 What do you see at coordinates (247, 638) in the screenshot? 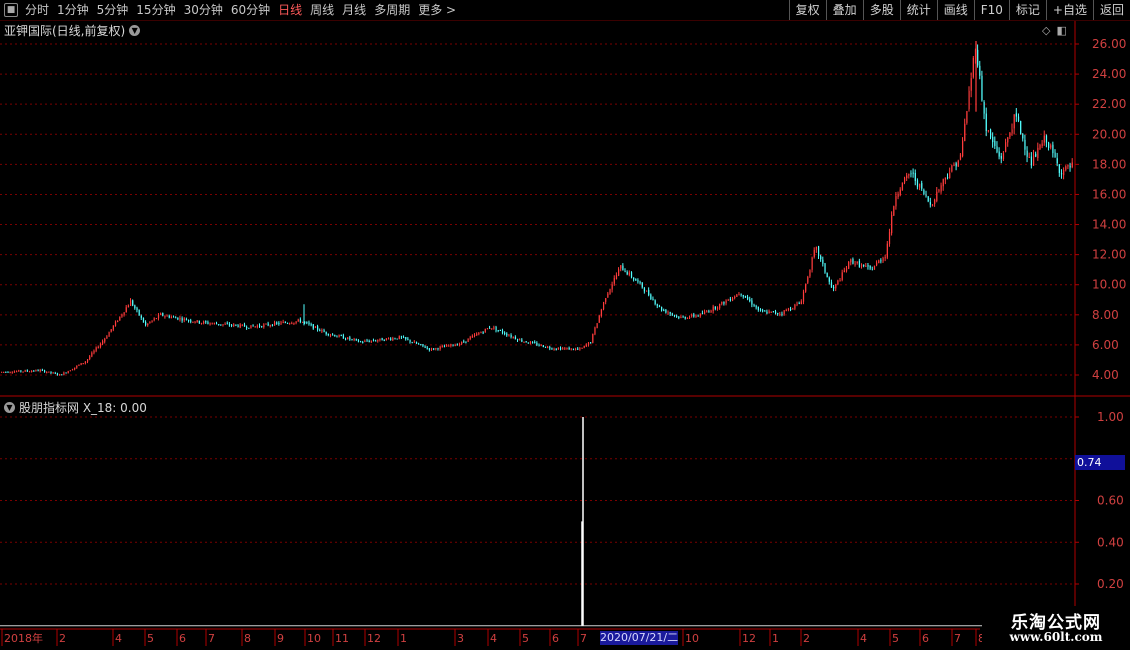
I see `date-label: 8` at bounding box center [247, 638].